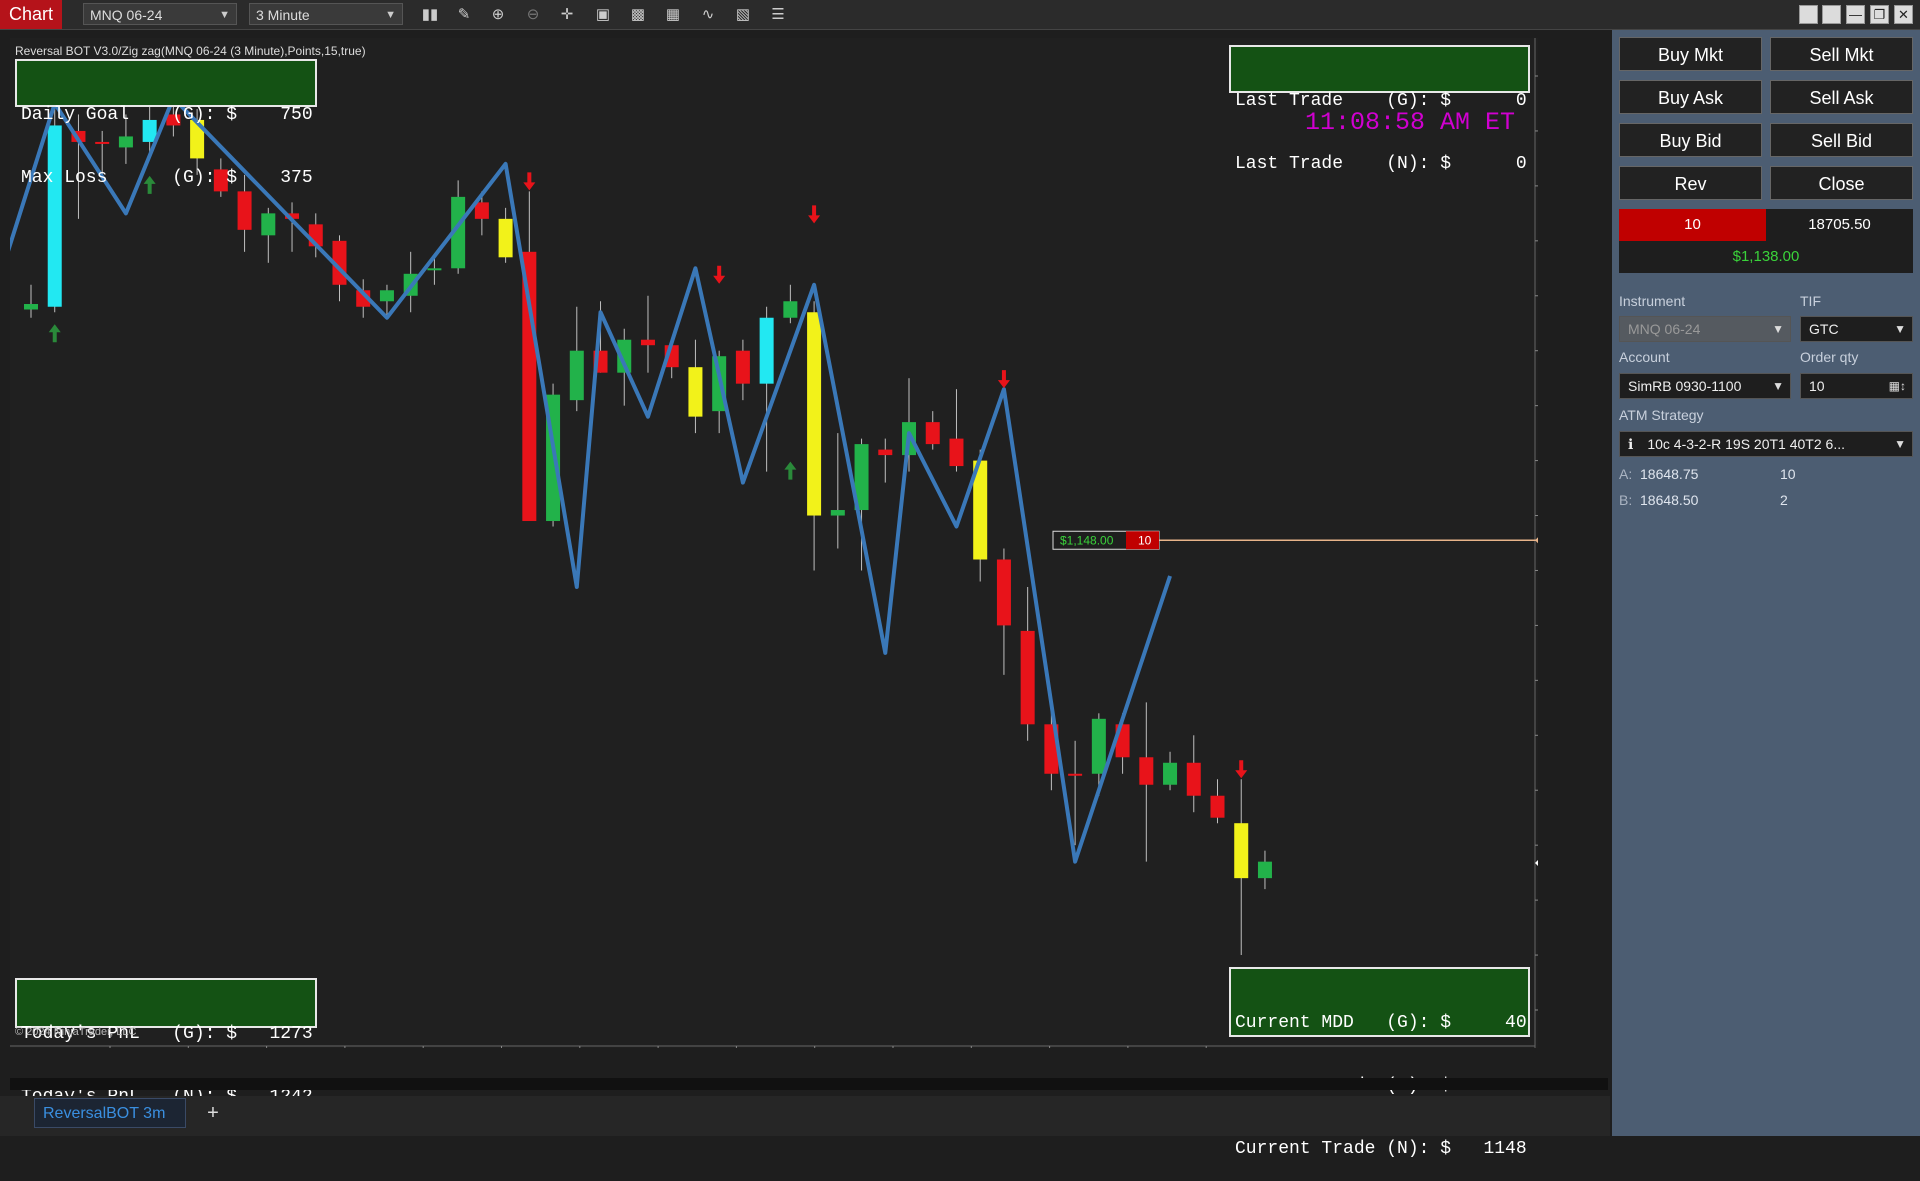 The image size is (1920, 1181). I want to click on atm-strategy-label: ATM Strategy, so click(1661, 415).